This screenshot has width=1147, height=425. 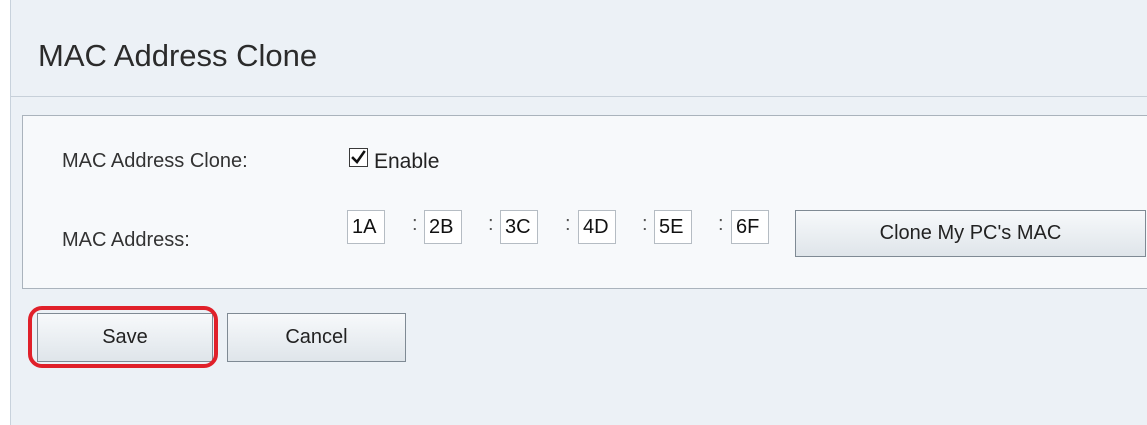 I want to click on save-button: Save, so click(x=125, y=337).